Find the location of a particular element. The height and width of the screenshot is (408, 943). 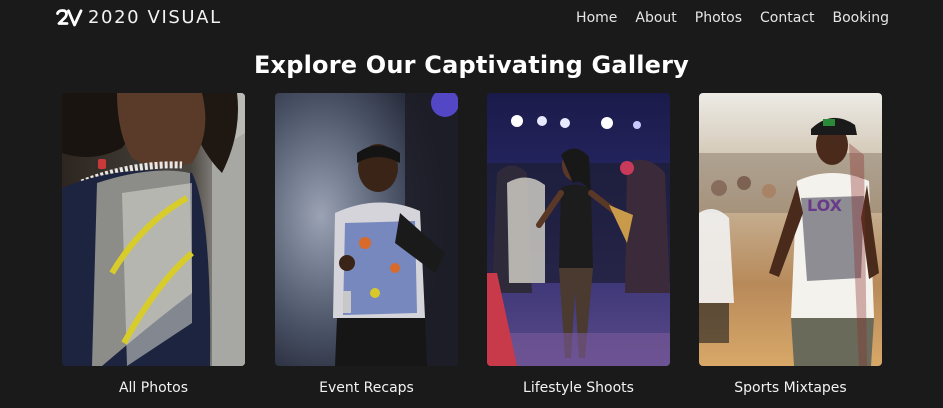

gallery-card-lifestyle-shoots: Lifestyle Shoots is located at coordinates (578, 244).